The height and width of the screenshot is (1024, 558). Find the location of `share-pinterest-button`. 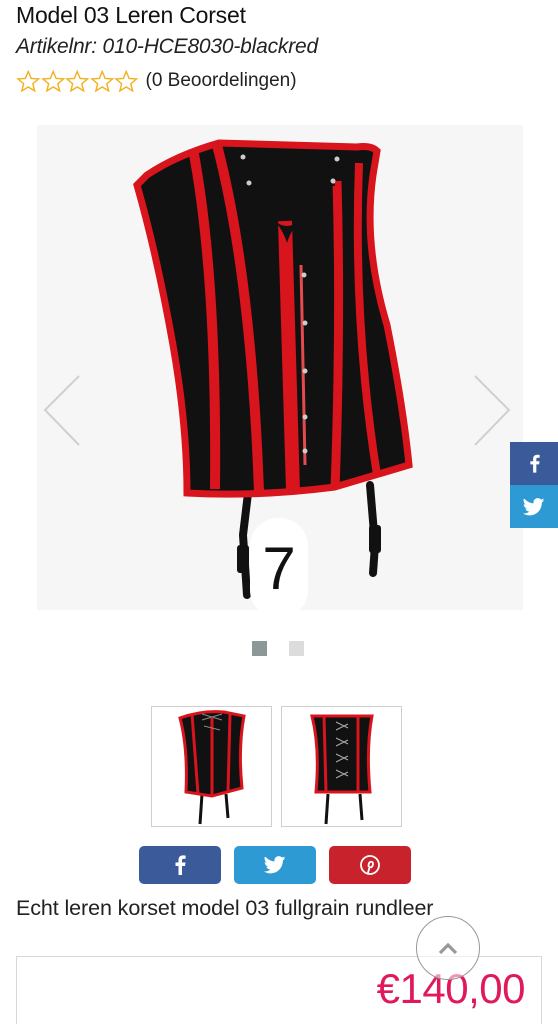

share-pinterest-button is located at coordinates (370, 865).